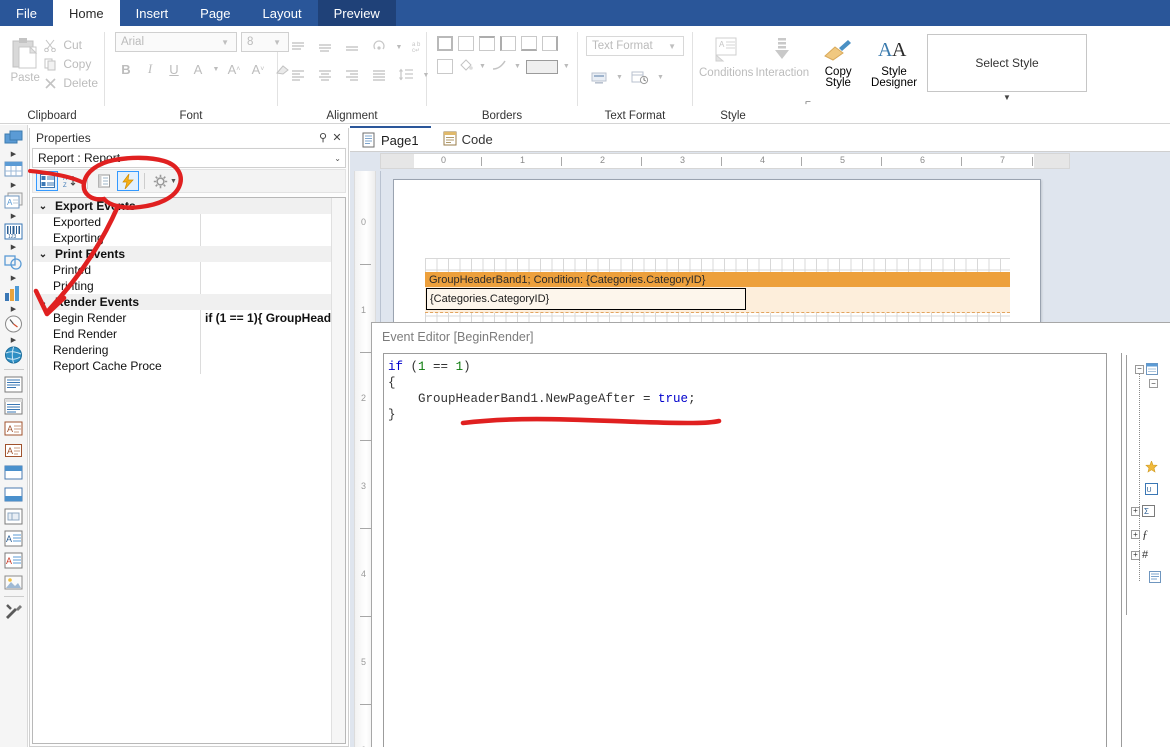  What do you see at coordinates (325, 75) in the screenshot?
I see `align-center-button` at bounding box center [325, 75].